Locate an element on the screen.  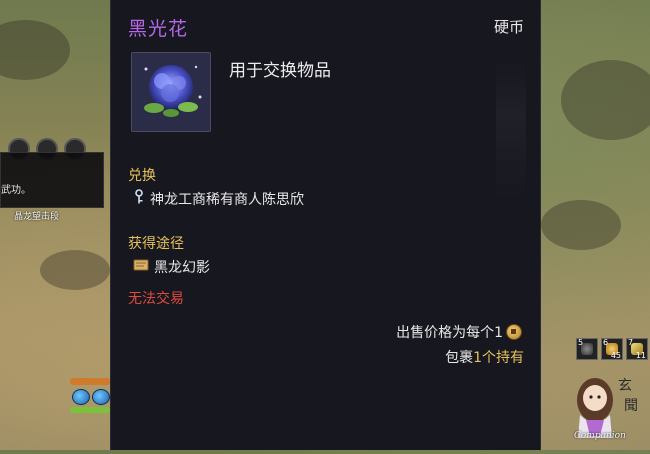
quick-slot: 5 is located at coordinates (587, 349).